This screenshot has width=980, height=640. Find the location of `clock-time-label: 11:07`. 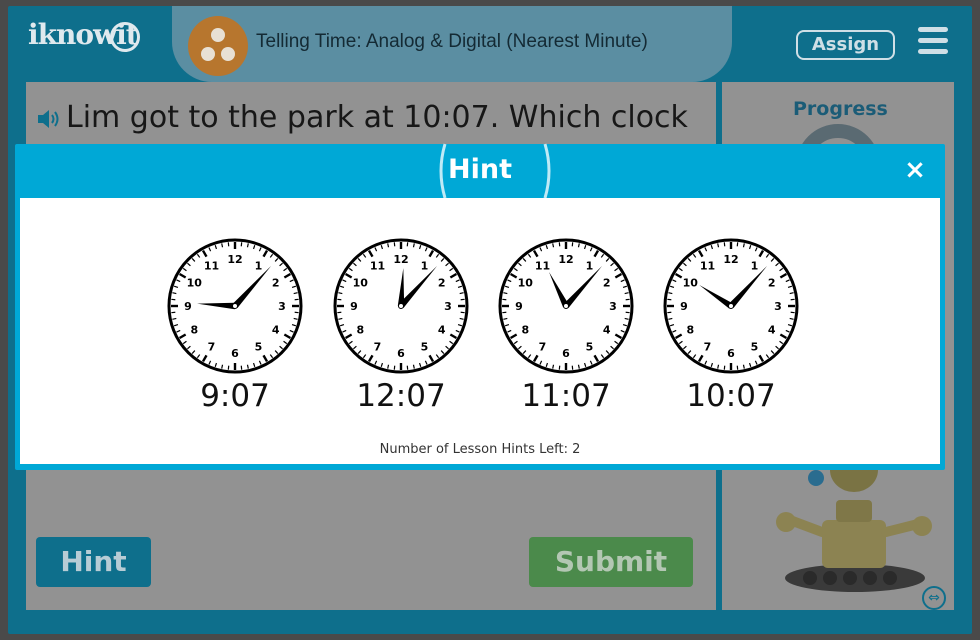

clock-time-label: 11:07 is located at coordinates (566, 396).